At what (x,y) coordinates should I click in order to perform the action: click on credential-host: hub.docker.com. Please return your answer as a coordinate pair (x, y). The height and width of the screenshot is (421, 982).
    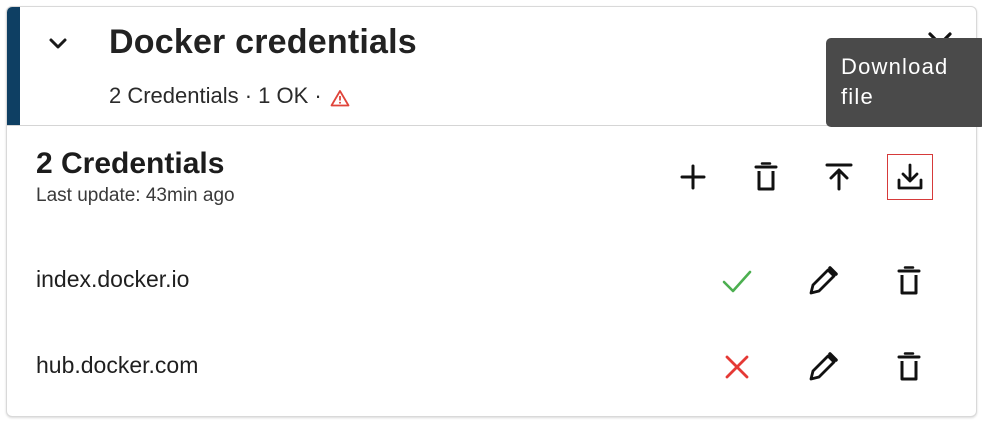
    Looking at the image, I should click on (117, 365).